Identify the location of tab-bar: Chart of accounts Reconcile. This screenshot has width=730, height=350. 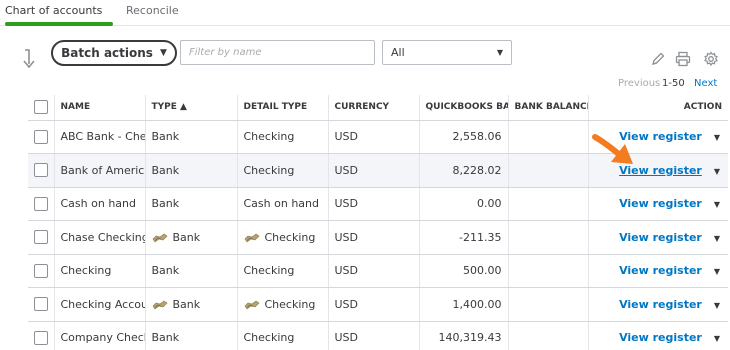
(365, 13).